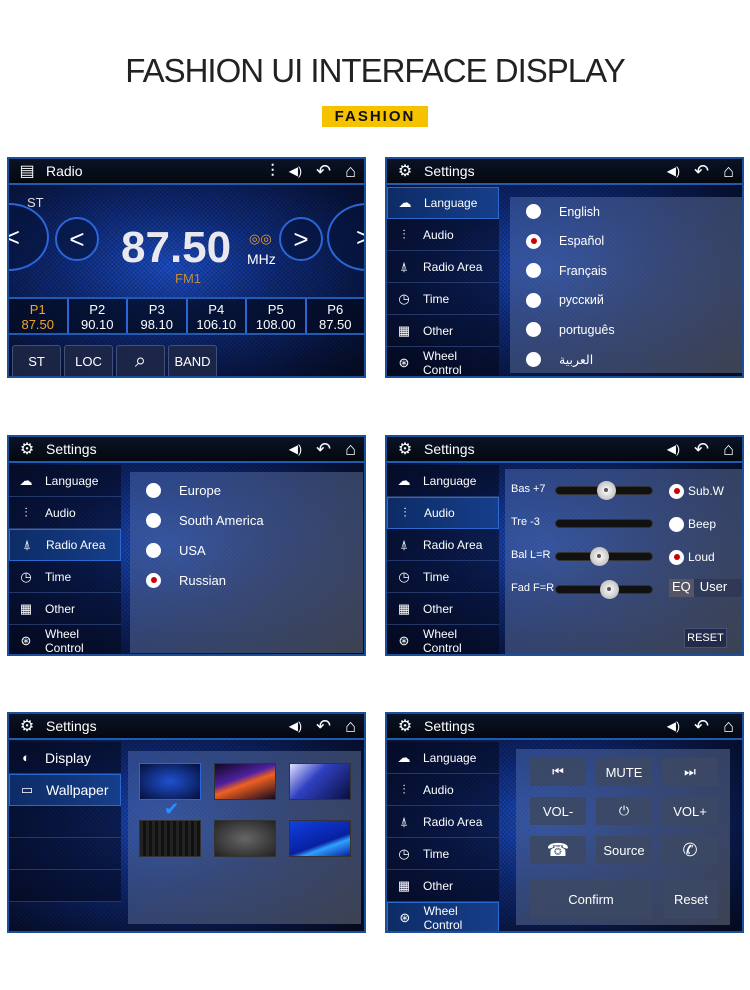 The height and width of the screenshot is (990, 750). What do you see at coordinates (624, 772) in the screenshot?
I see `wheel-button-2: MUTE` at bounding box center [624, 772].